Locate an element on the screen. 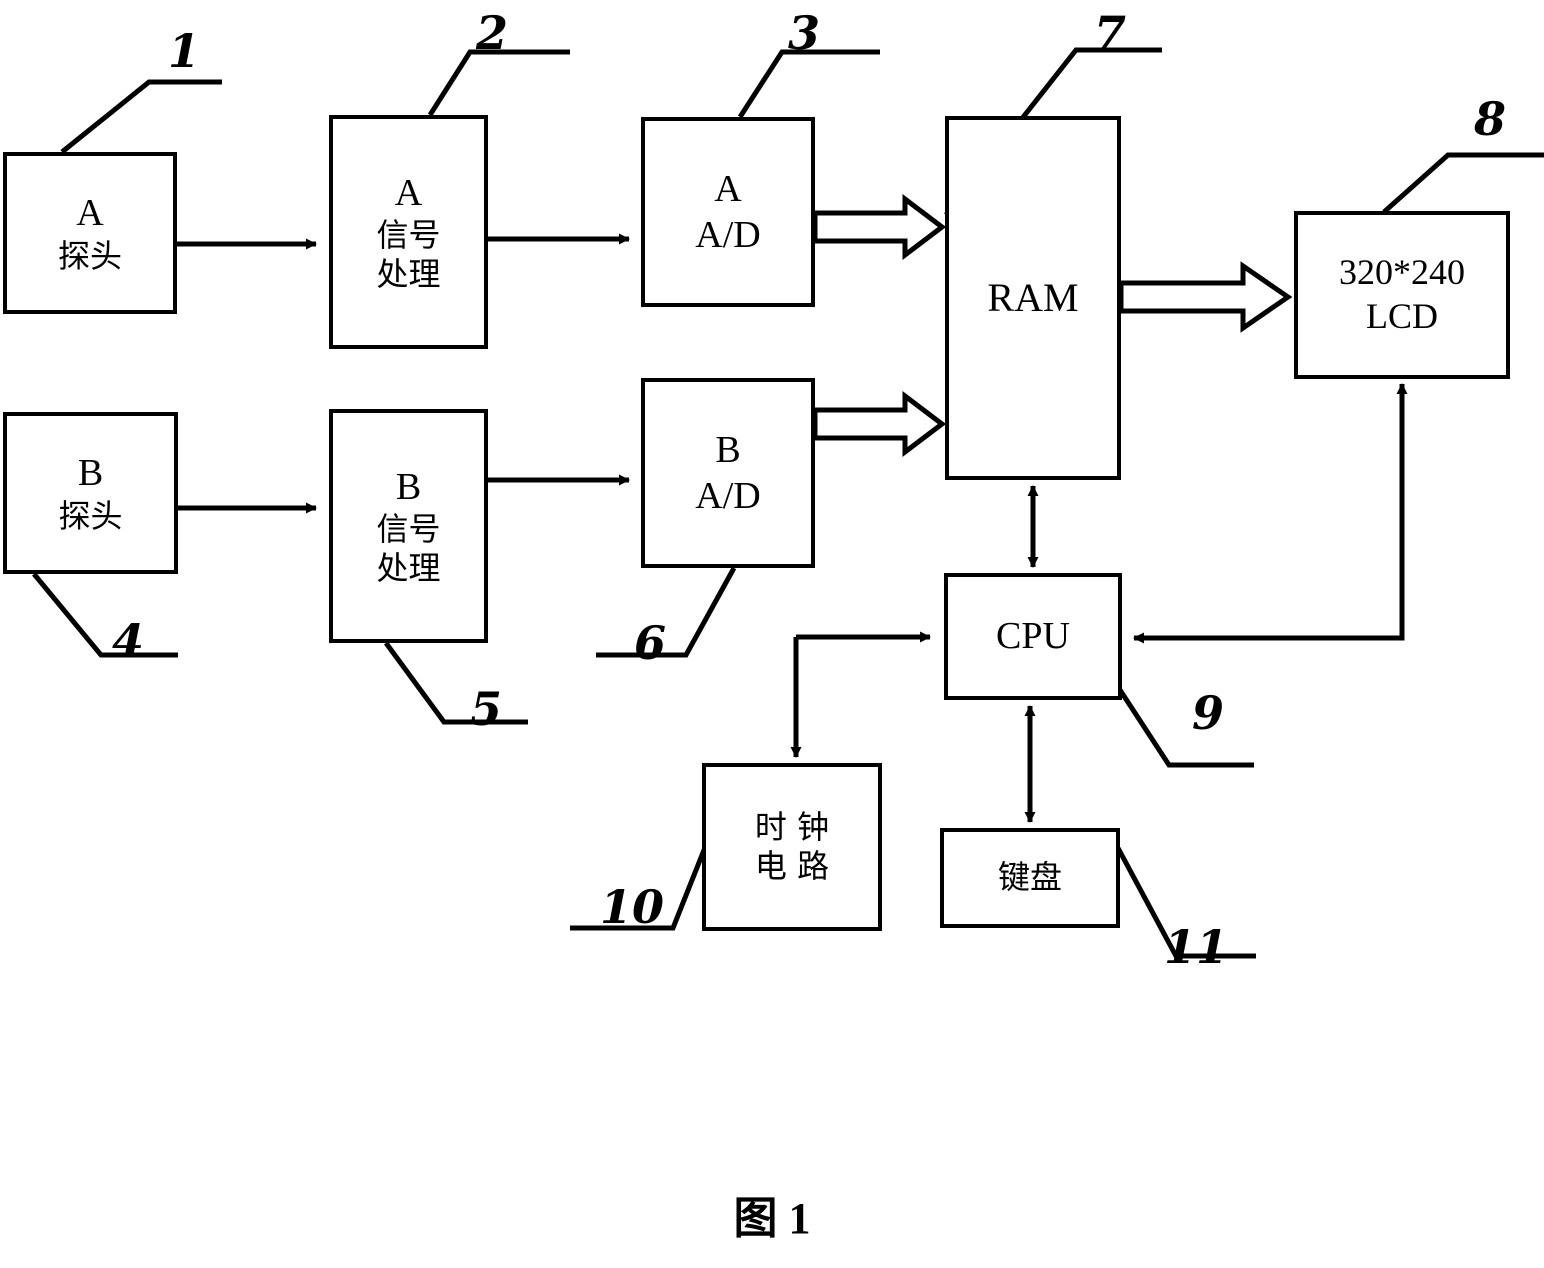 The image size is (1544, 1268). lcd-resolution-label: 320*240 is located at coordinates (1402, 272).